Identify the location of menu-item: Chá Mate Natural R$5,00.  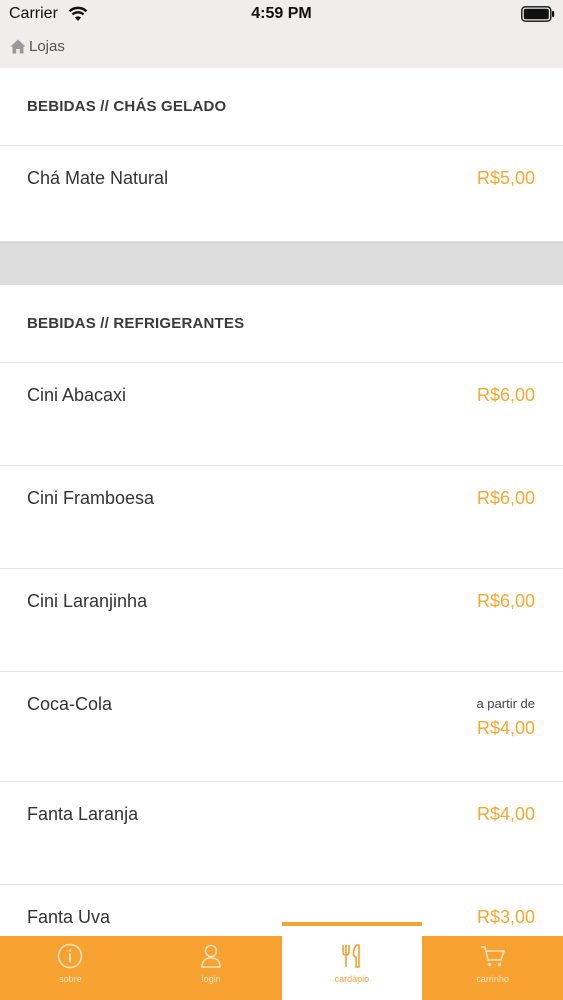
(281, 194).